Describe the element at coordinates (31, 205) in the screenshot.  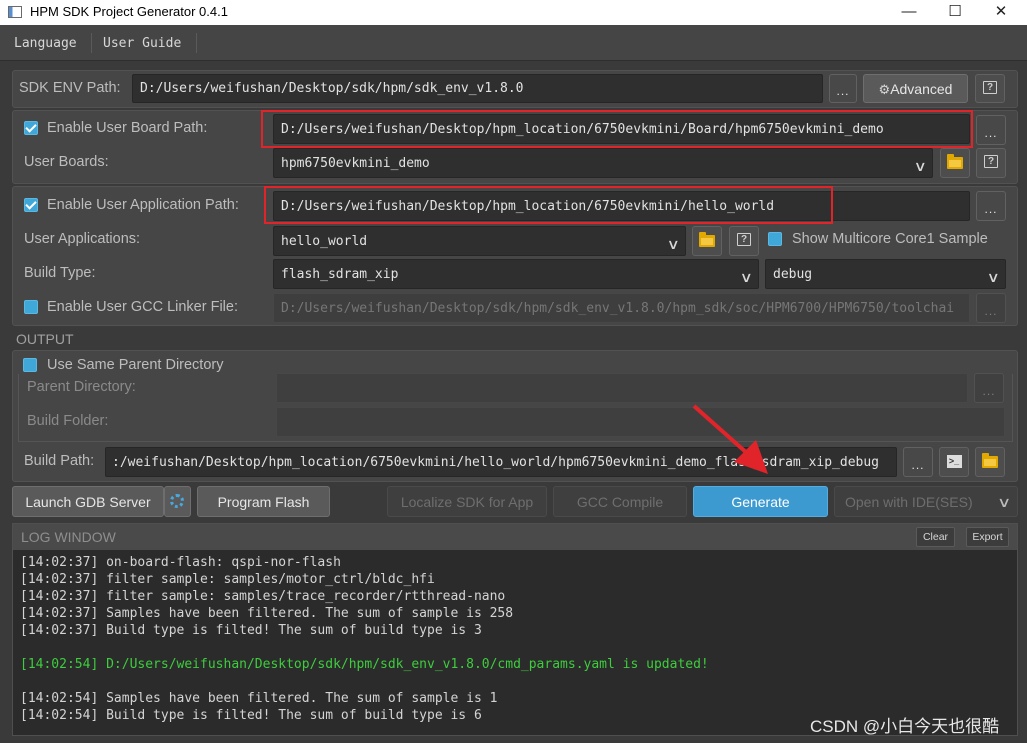
I see `enable-app-path-checkbox` at that location.